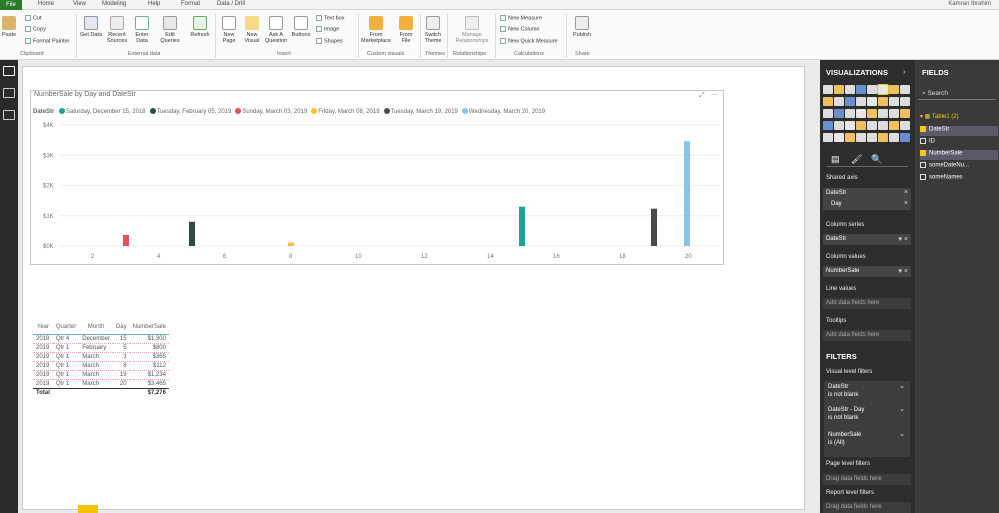 The image size is (999, 513). Describe the element at coordinates (329, 41) in the screenshot. I see `shapes-button: Shapes` at that location.